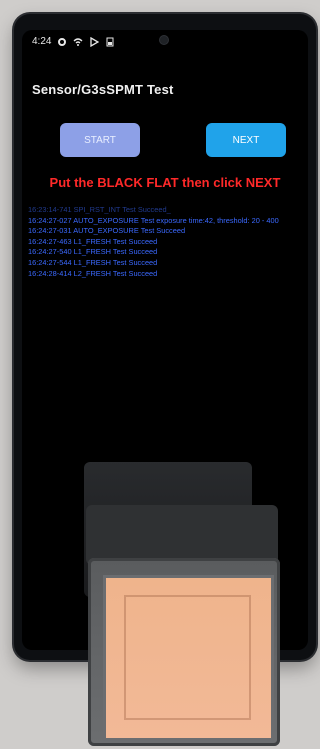 This screenshot has height=749, width=320. I want to click on front-camera, so click(164, 40).